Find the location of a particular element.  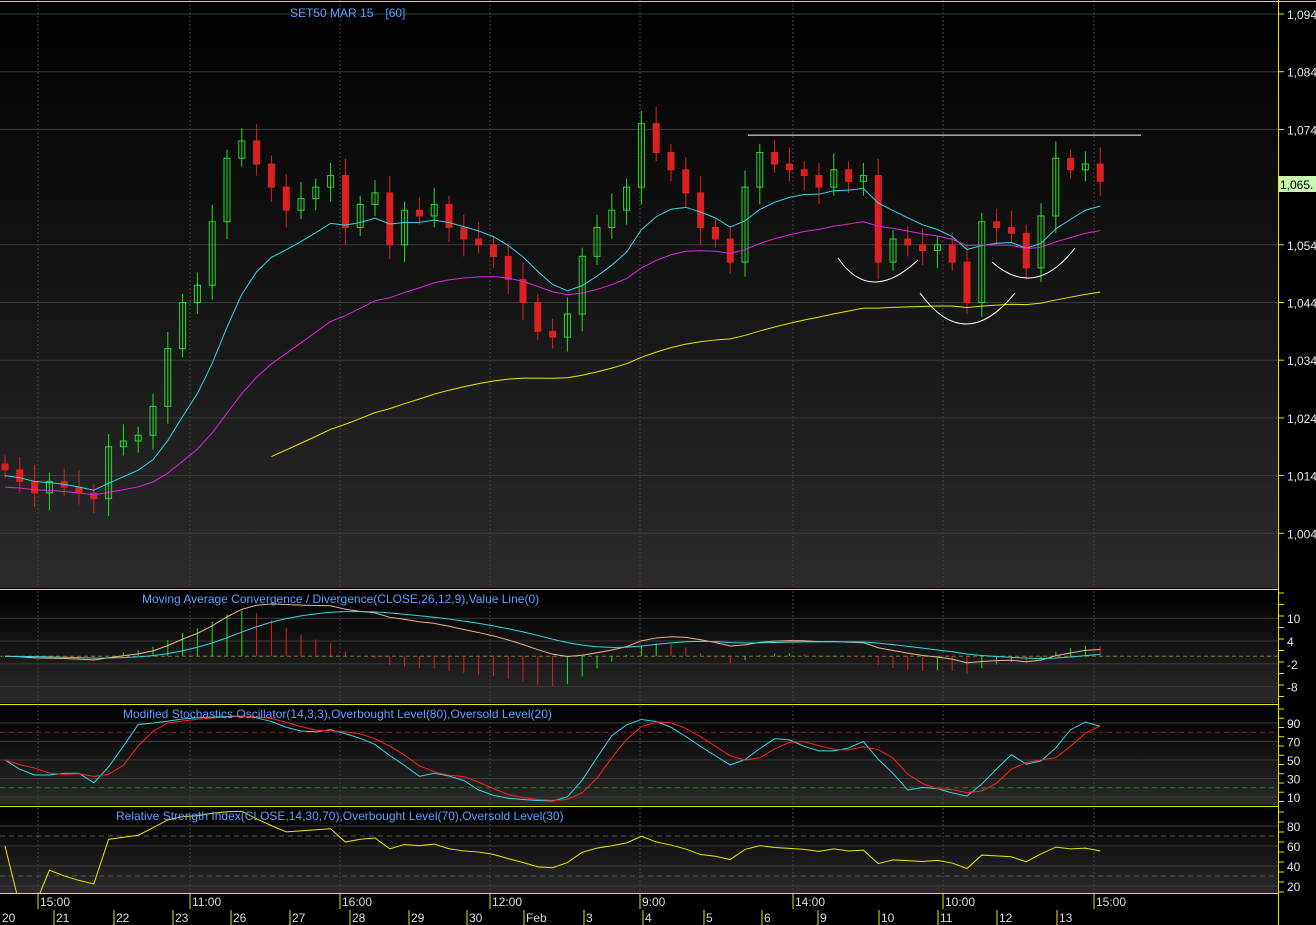

candle is located at coordinates (878, 219).